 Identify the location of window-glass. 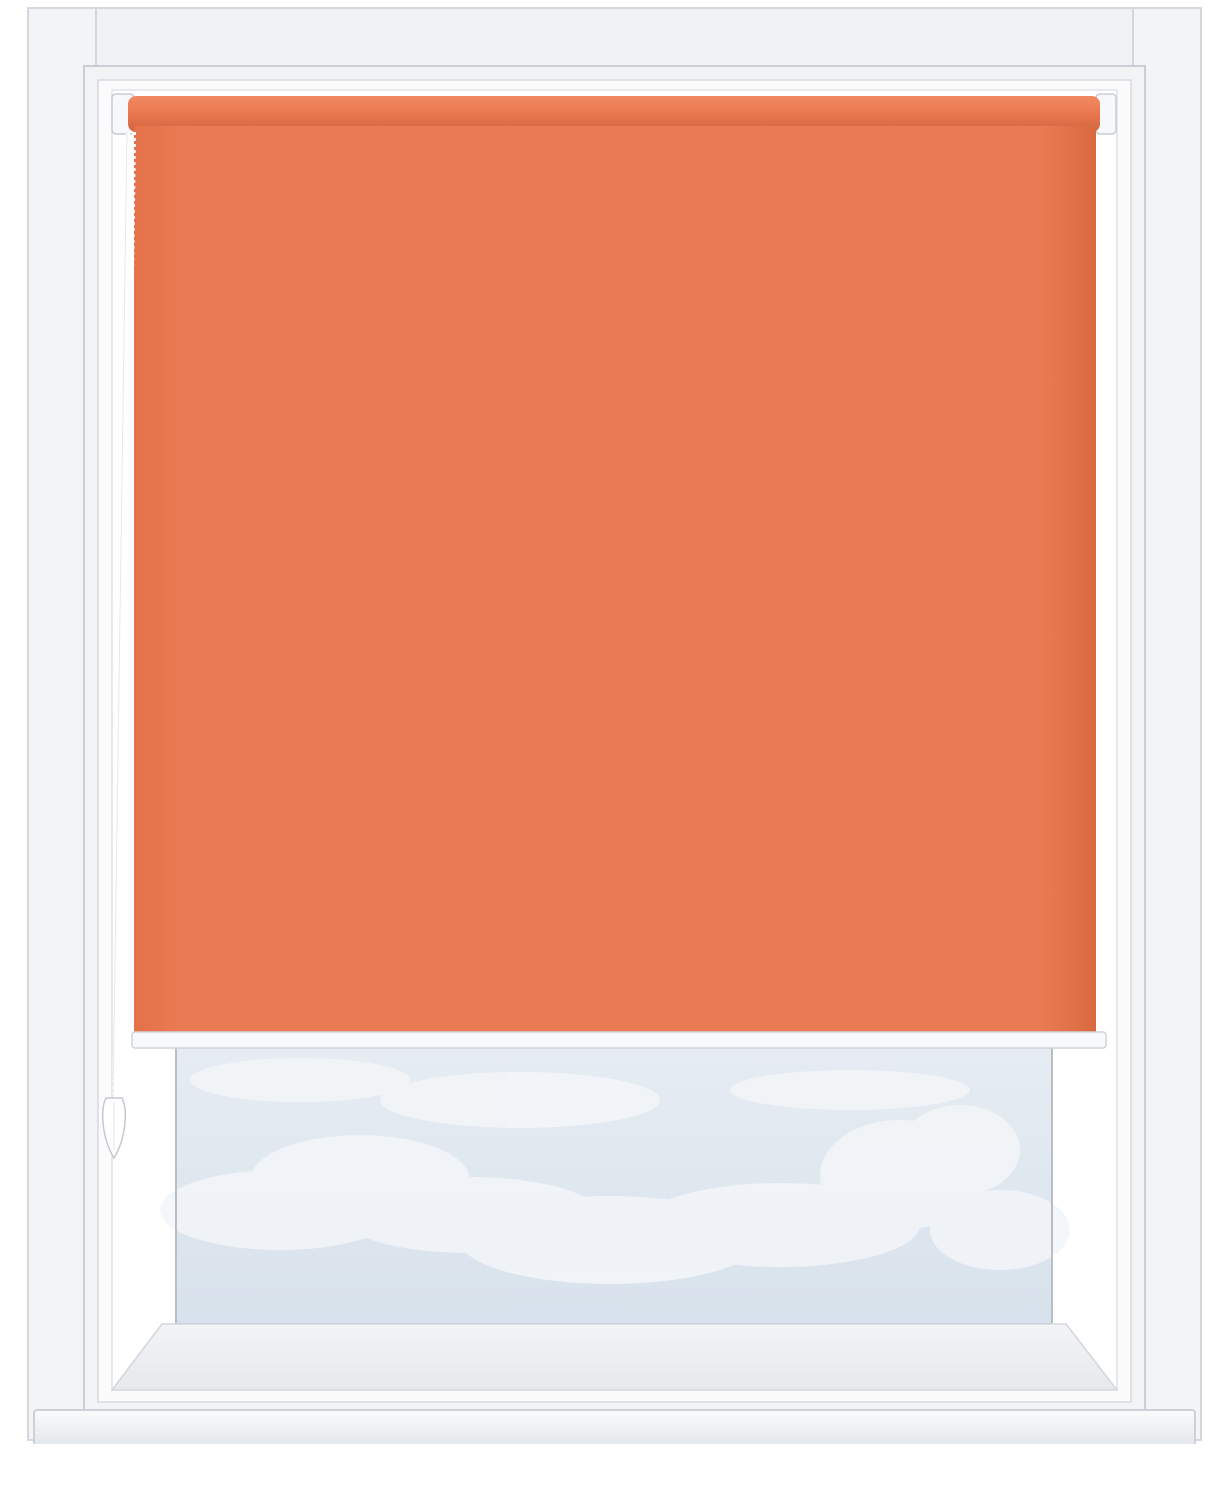
(615, 1185).